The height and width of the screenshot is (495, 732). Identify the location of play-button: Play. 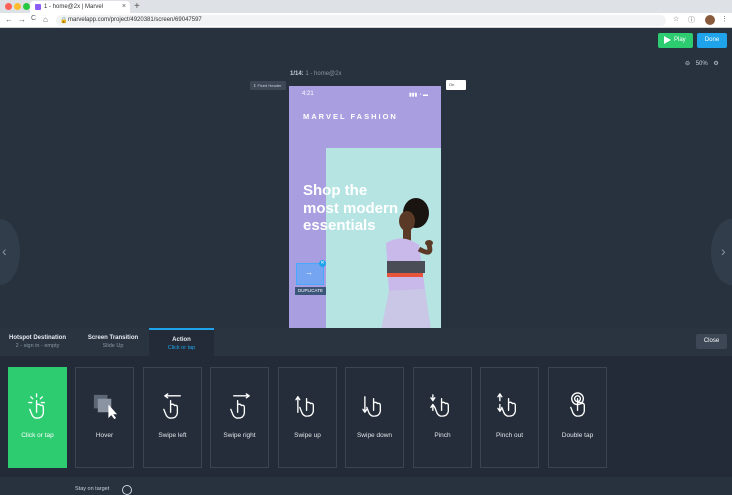
(675, 40).